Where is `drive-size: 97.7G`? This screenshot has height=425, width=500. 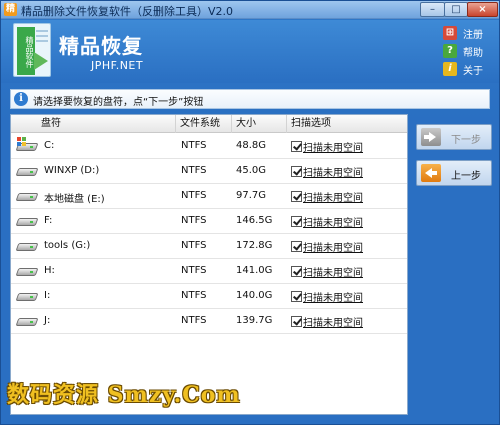
drive-size: 97.7G is located at coordinates (251, 195).